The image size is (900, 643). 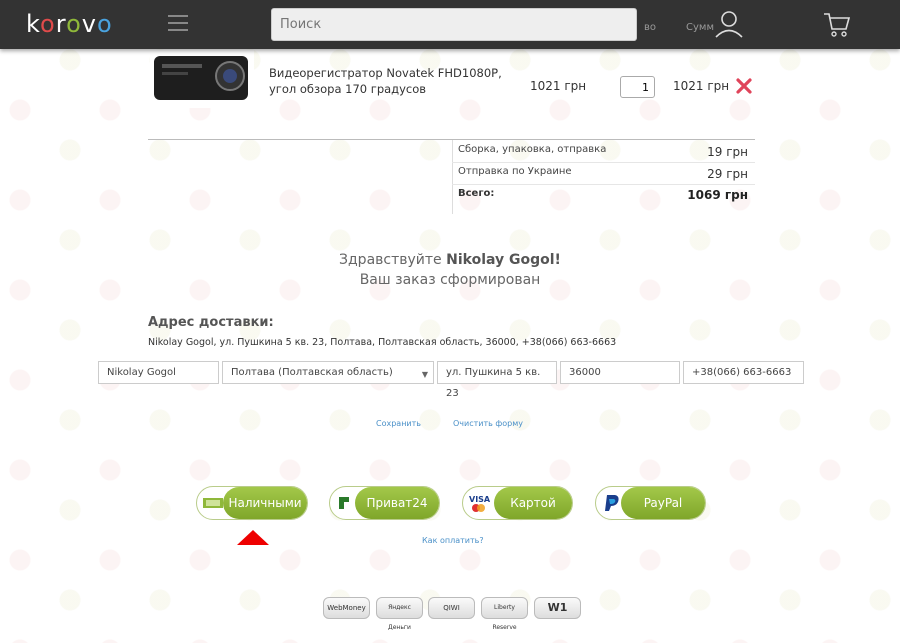 I want to click on pay-privat24-button: Приват24, so click(x=384, y=503).